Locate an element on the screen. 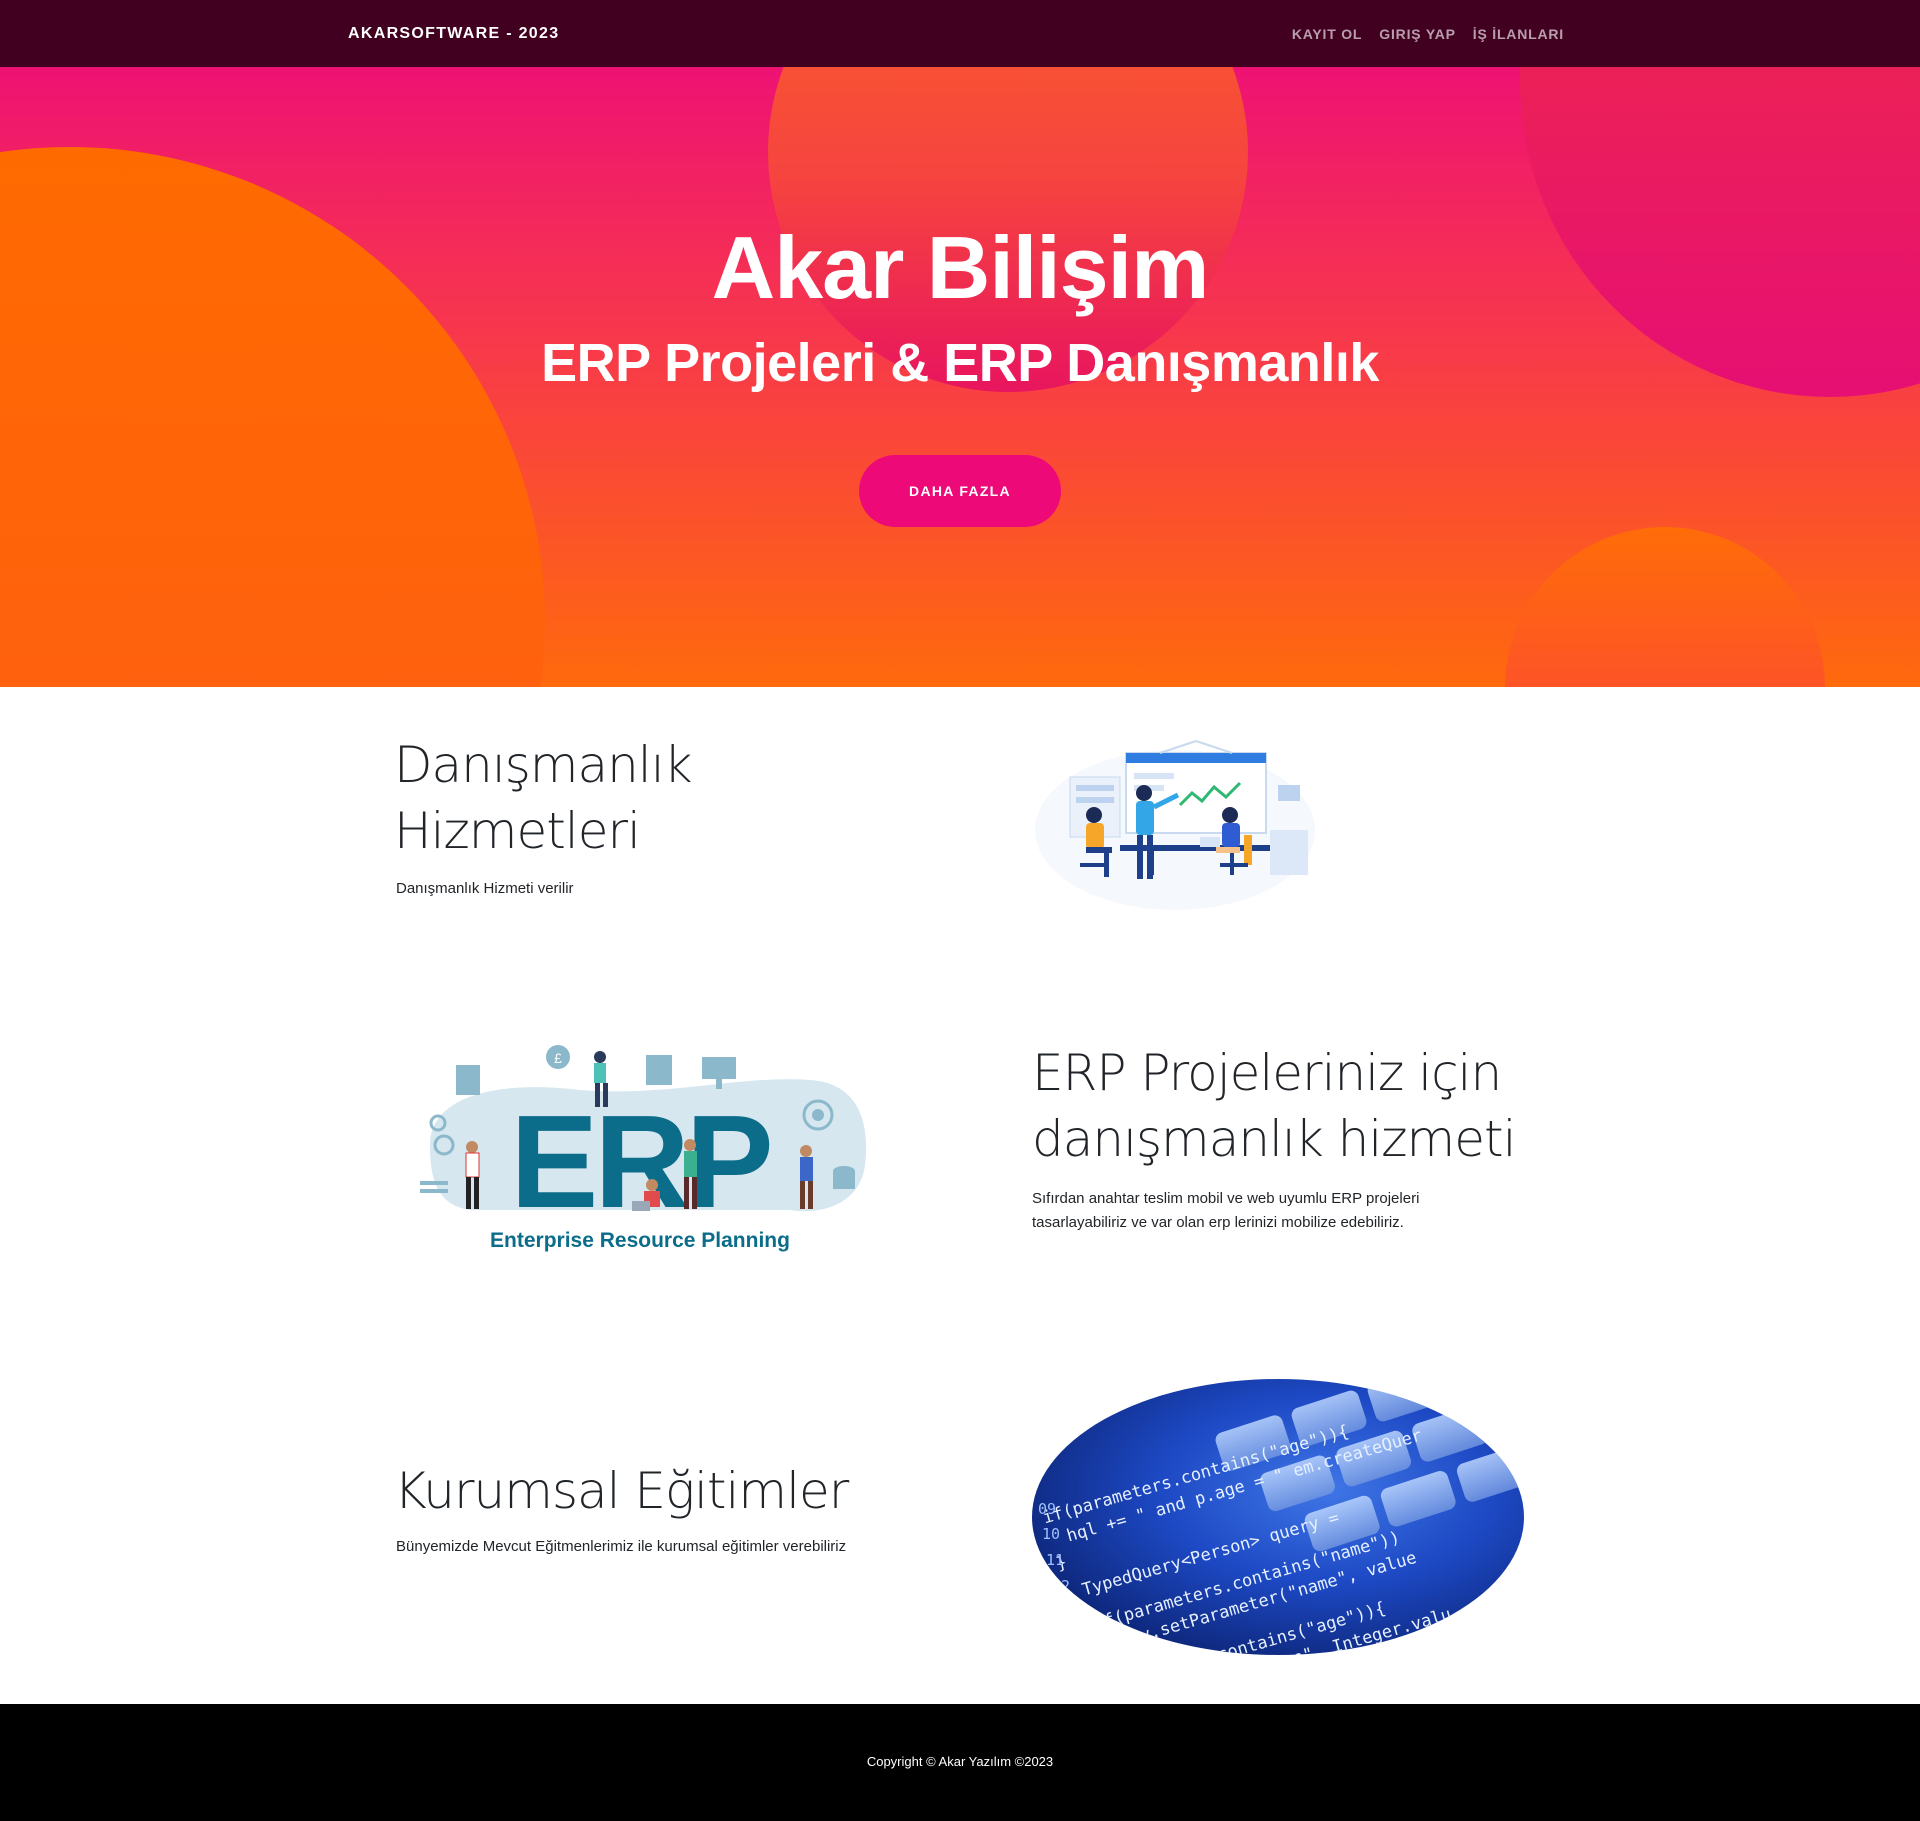  line-number: 10 is located at coordinates (1051, 1534).